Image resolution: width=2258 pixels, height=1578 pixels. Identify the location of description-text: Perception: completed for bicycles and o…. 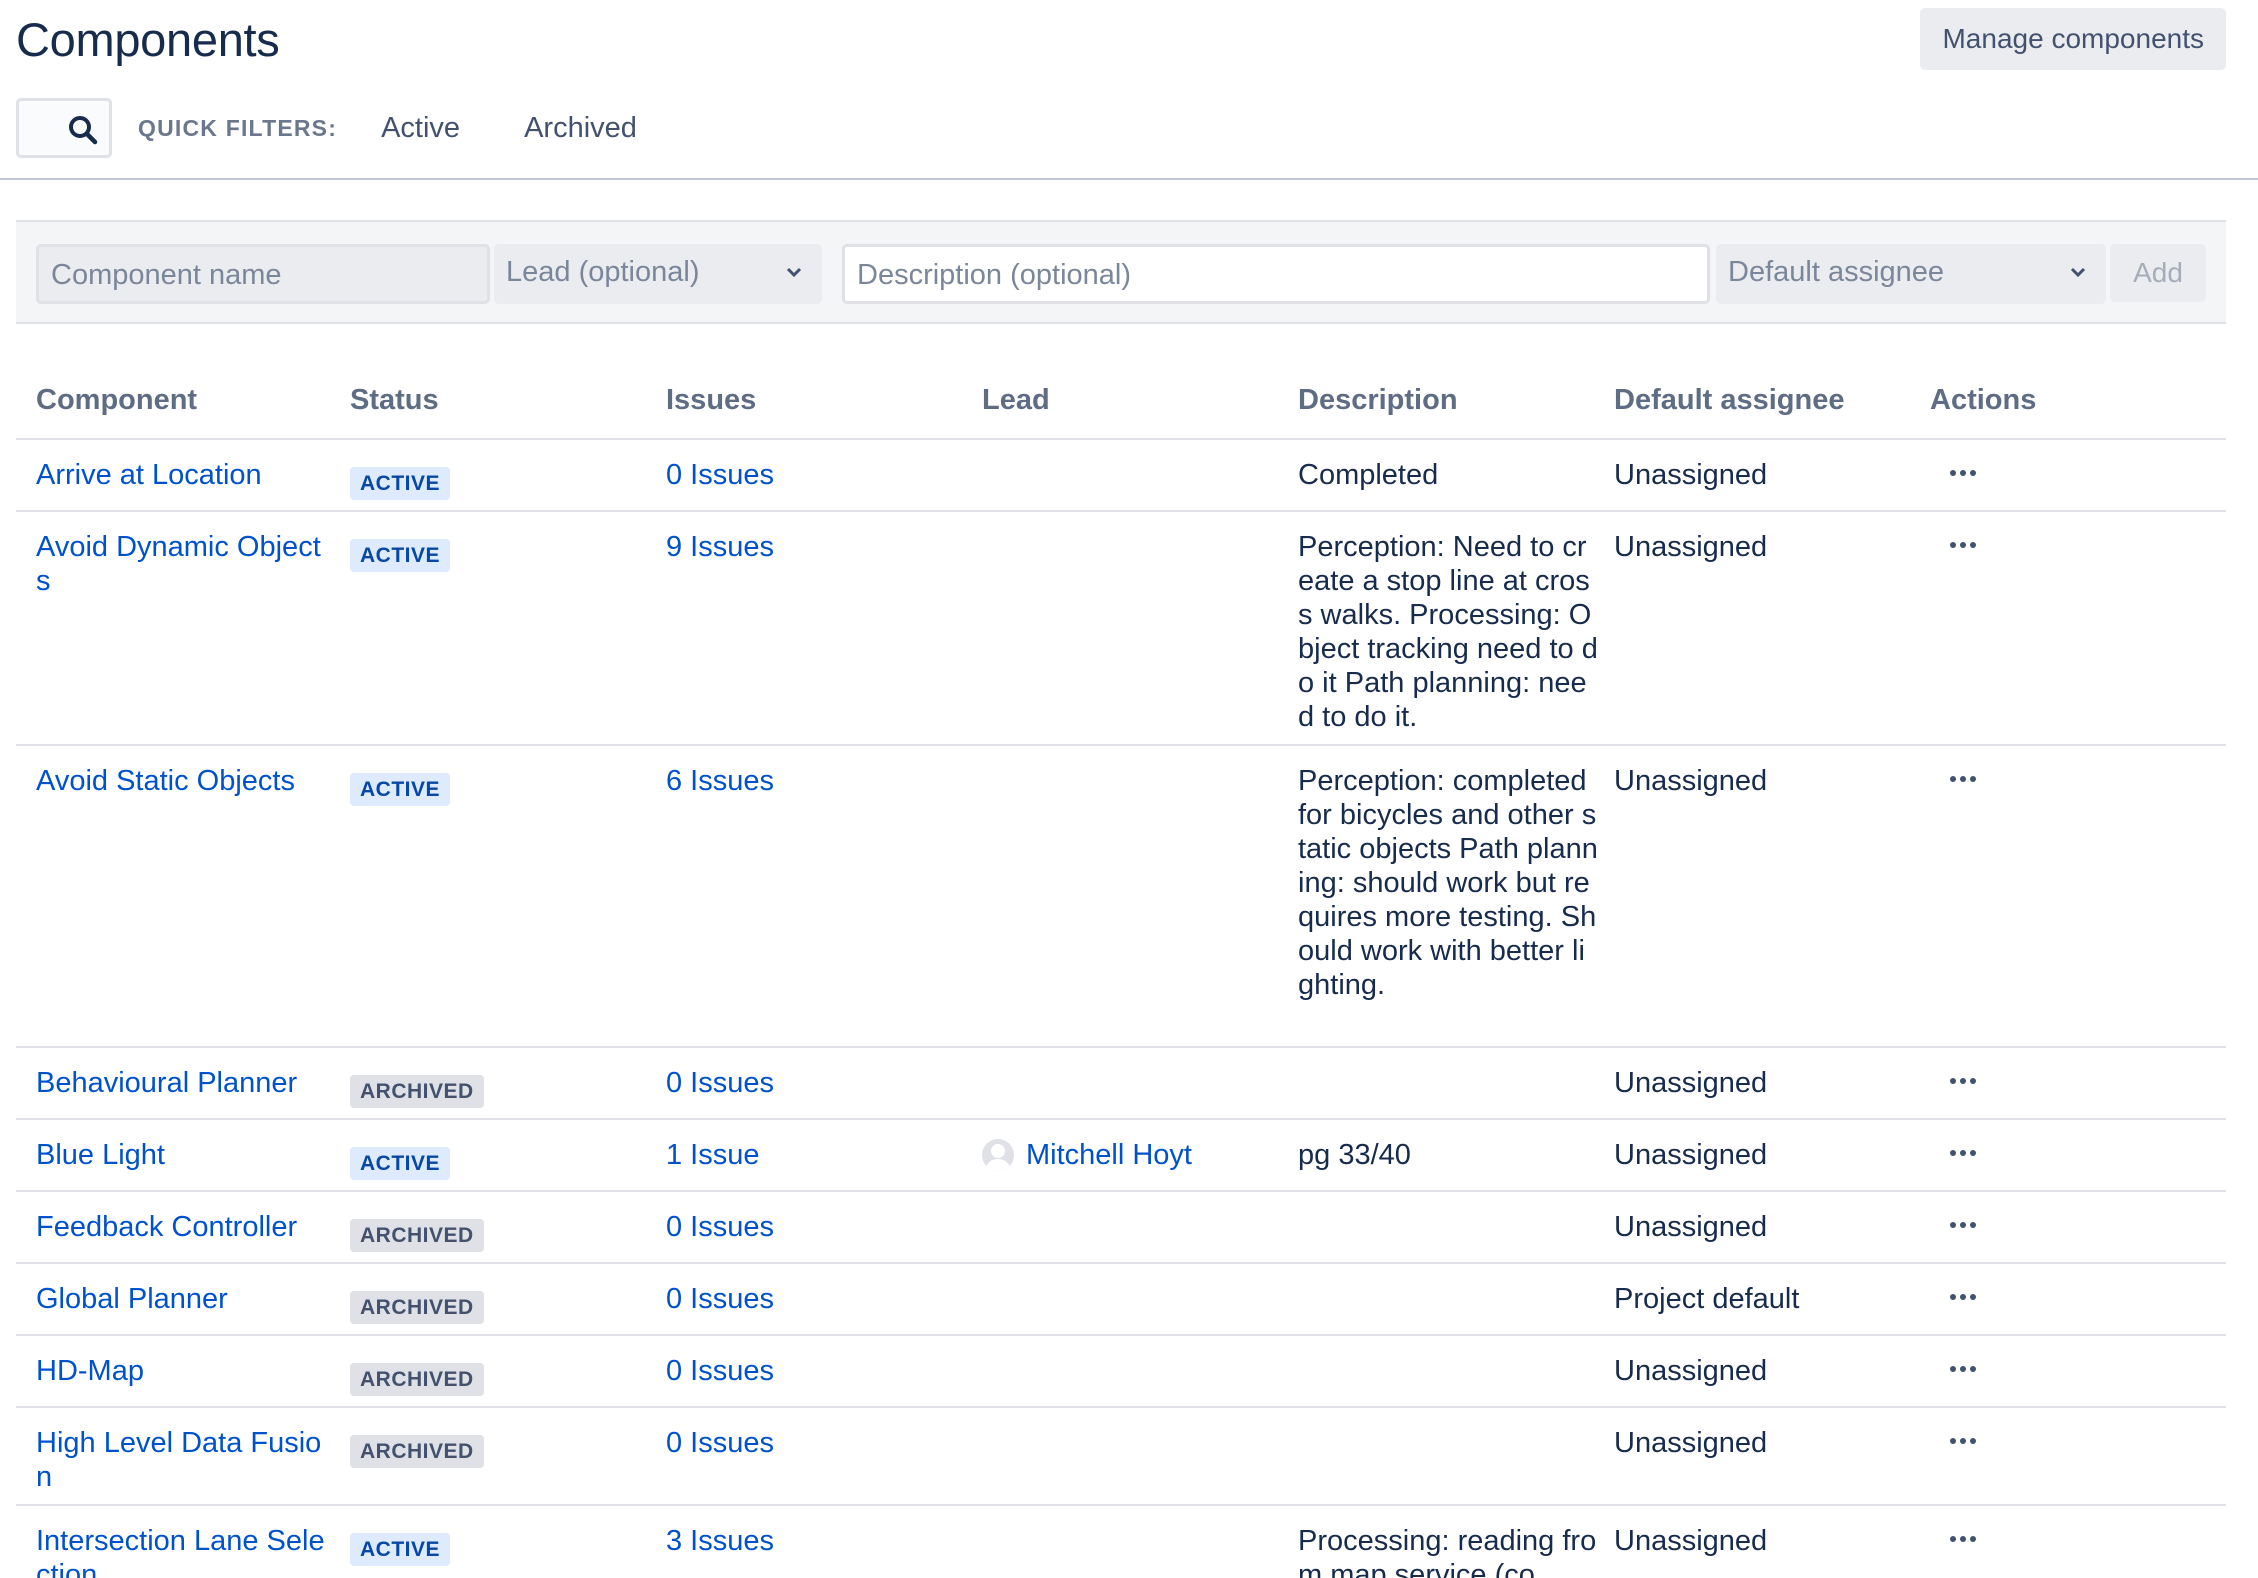
(1448, 883).